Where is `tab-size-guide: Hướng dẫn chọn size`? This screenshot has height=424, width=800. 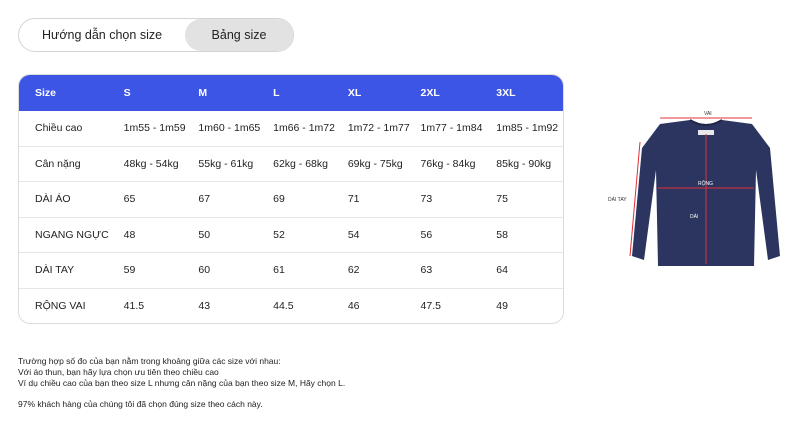 tab-size-guide: Hướng dẫn chọn size is located at coordinates (102, 35).